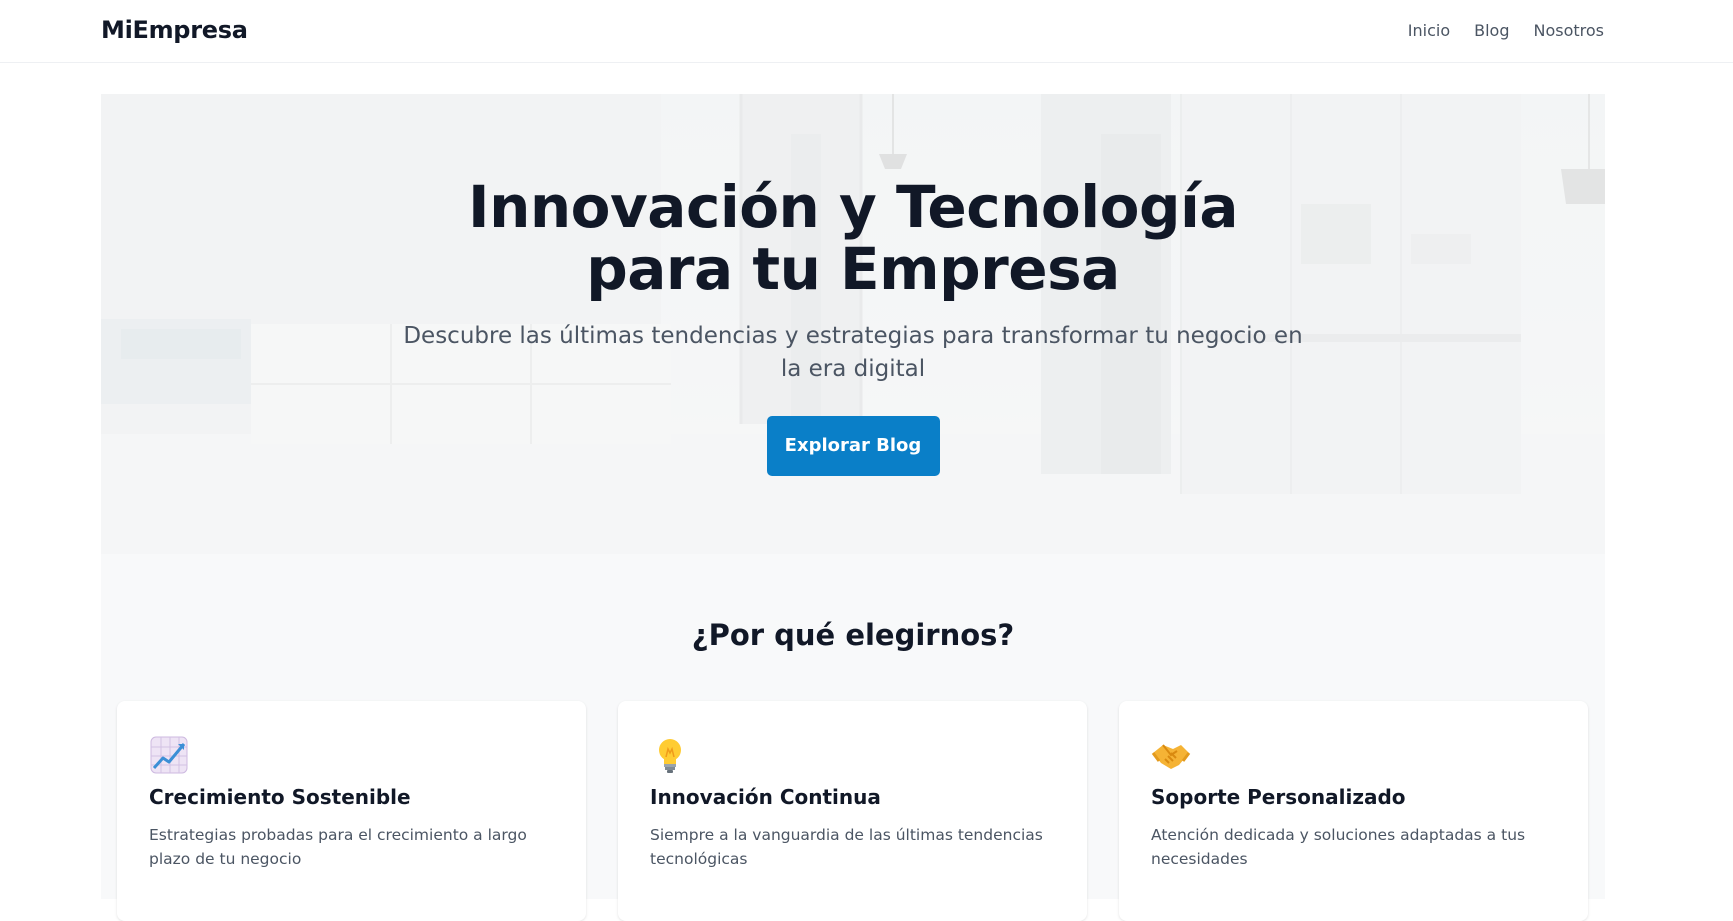  I want to click on nav-link-blog: Blog, so click(1491, 30).